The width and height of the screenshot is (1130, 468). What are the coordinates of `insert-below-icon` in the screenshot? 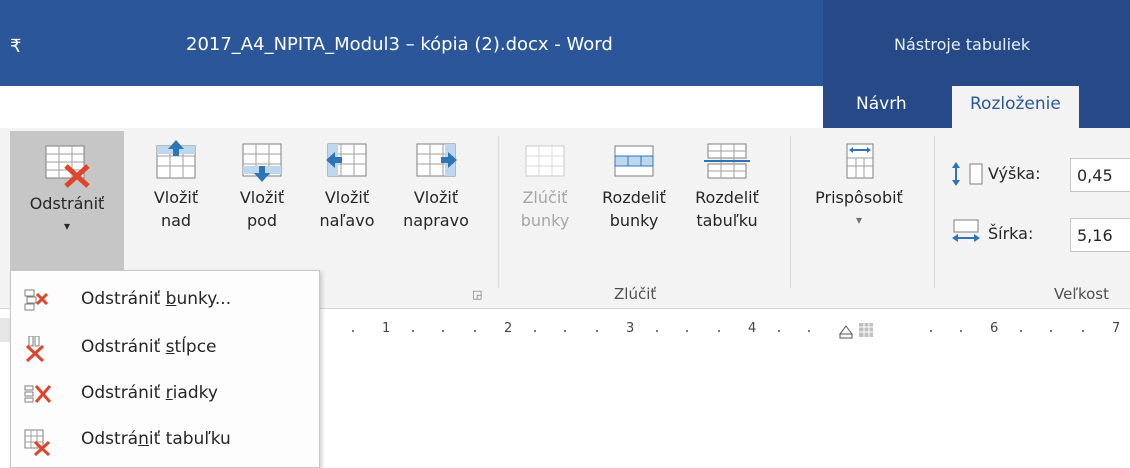 It's located at (262, 162).